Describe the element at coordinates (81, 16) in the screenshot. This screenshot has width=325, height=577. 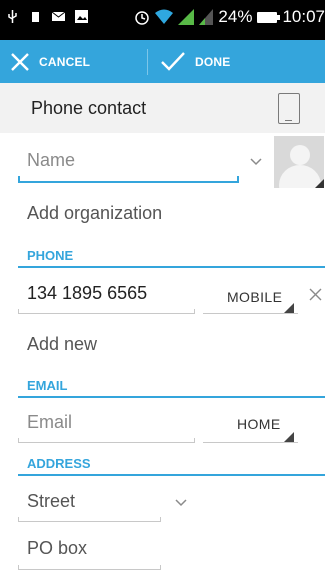
I see `gallery-icon` at that location.